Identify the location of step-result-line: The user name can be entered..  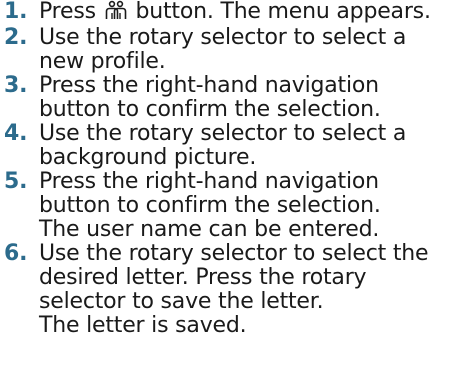
(209, 229).